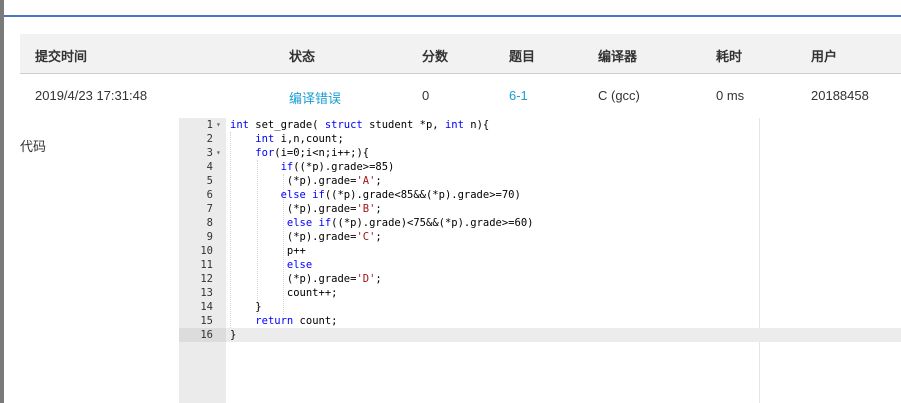 The height and width of the screenshot is (403, 901). I want to click on line-number: 3, so click(209, 153).